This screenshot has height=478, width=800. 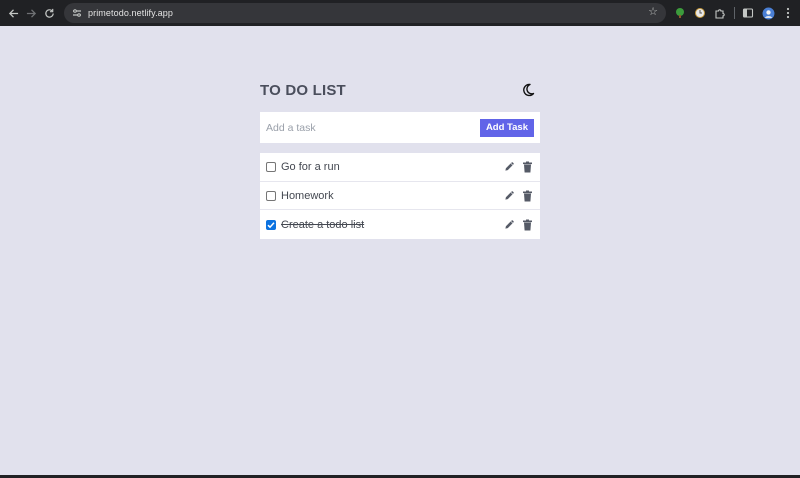 What do you see at coordinates (653, 11) in the screenshot?
I see `star-icon: ☆` at bounding box center [653, 11].